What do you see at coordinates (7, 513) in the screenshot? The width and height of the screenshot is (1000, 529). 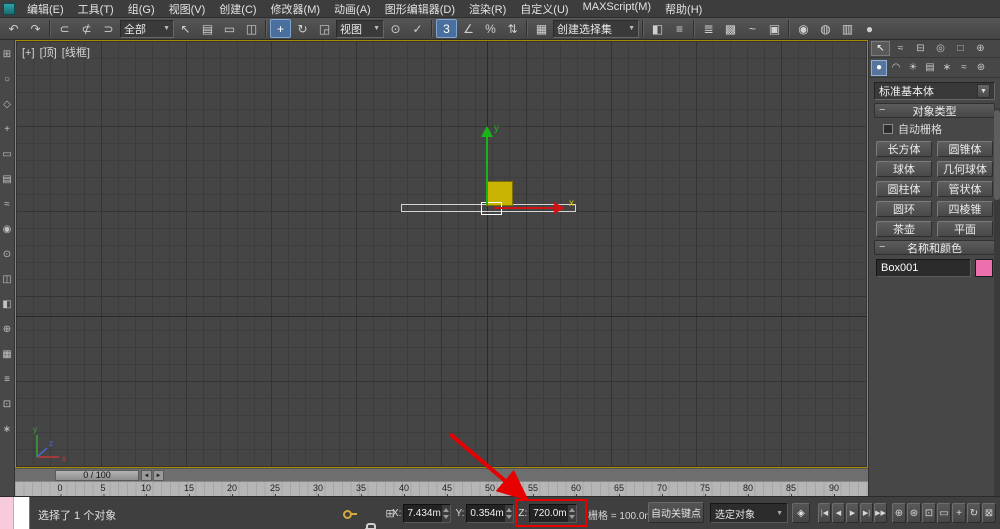 I see `mini-listener-macro-pane` at bounding box center [7, 513].